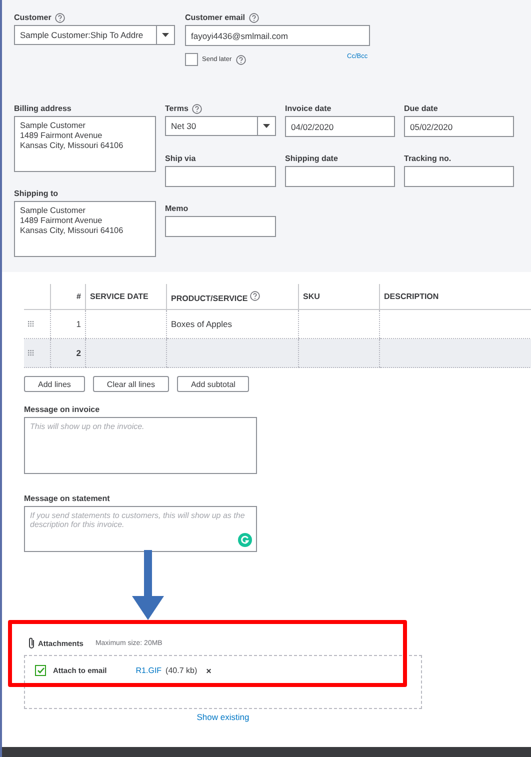 This screenshot has height=757, width=531. What do you see at coordinates (180, 158) in the screenshot?
I see `field-label: Ship via` at bounding box center [180, 158].